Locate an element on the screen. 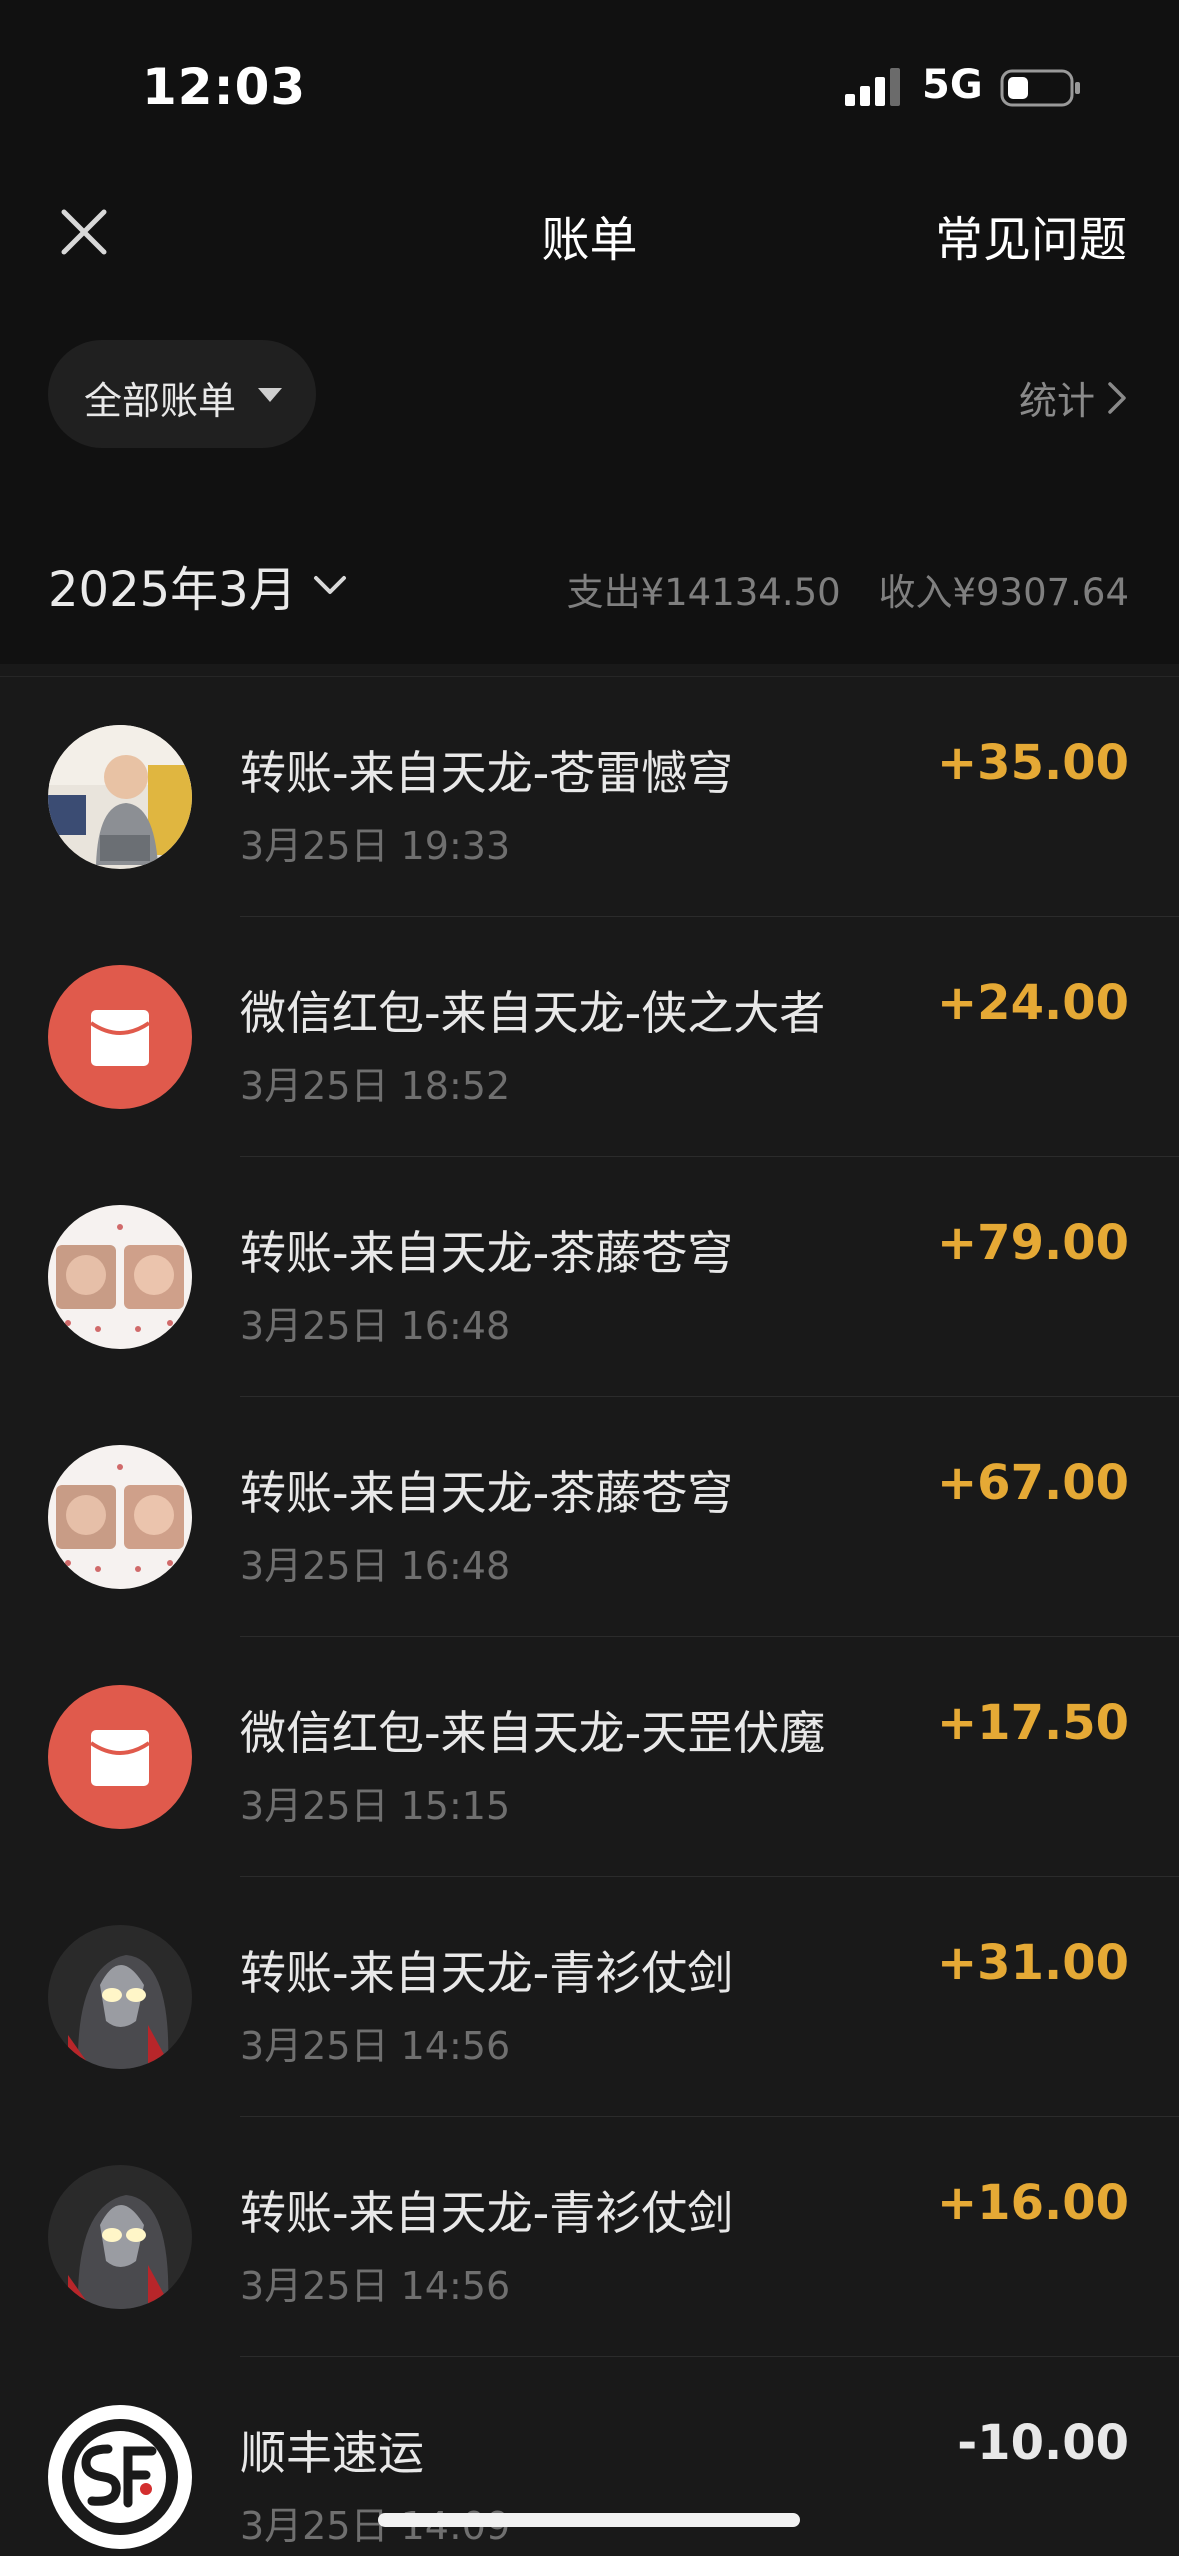  sf-express-logo is located at coordinates (120, 2477).